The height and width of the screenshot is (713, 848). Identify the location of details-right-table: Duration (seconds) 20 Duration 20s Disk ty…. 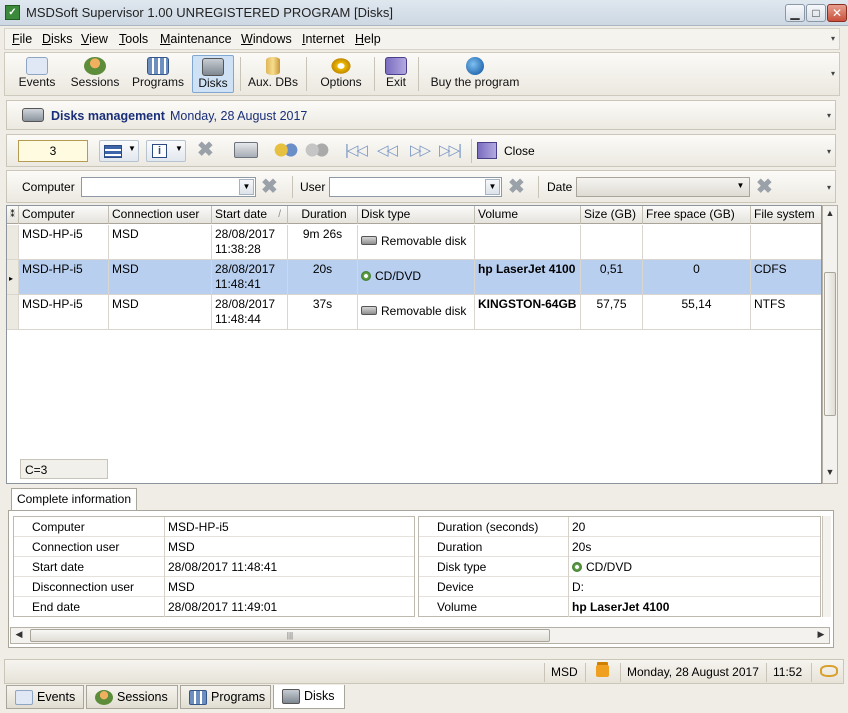
(619, 566).